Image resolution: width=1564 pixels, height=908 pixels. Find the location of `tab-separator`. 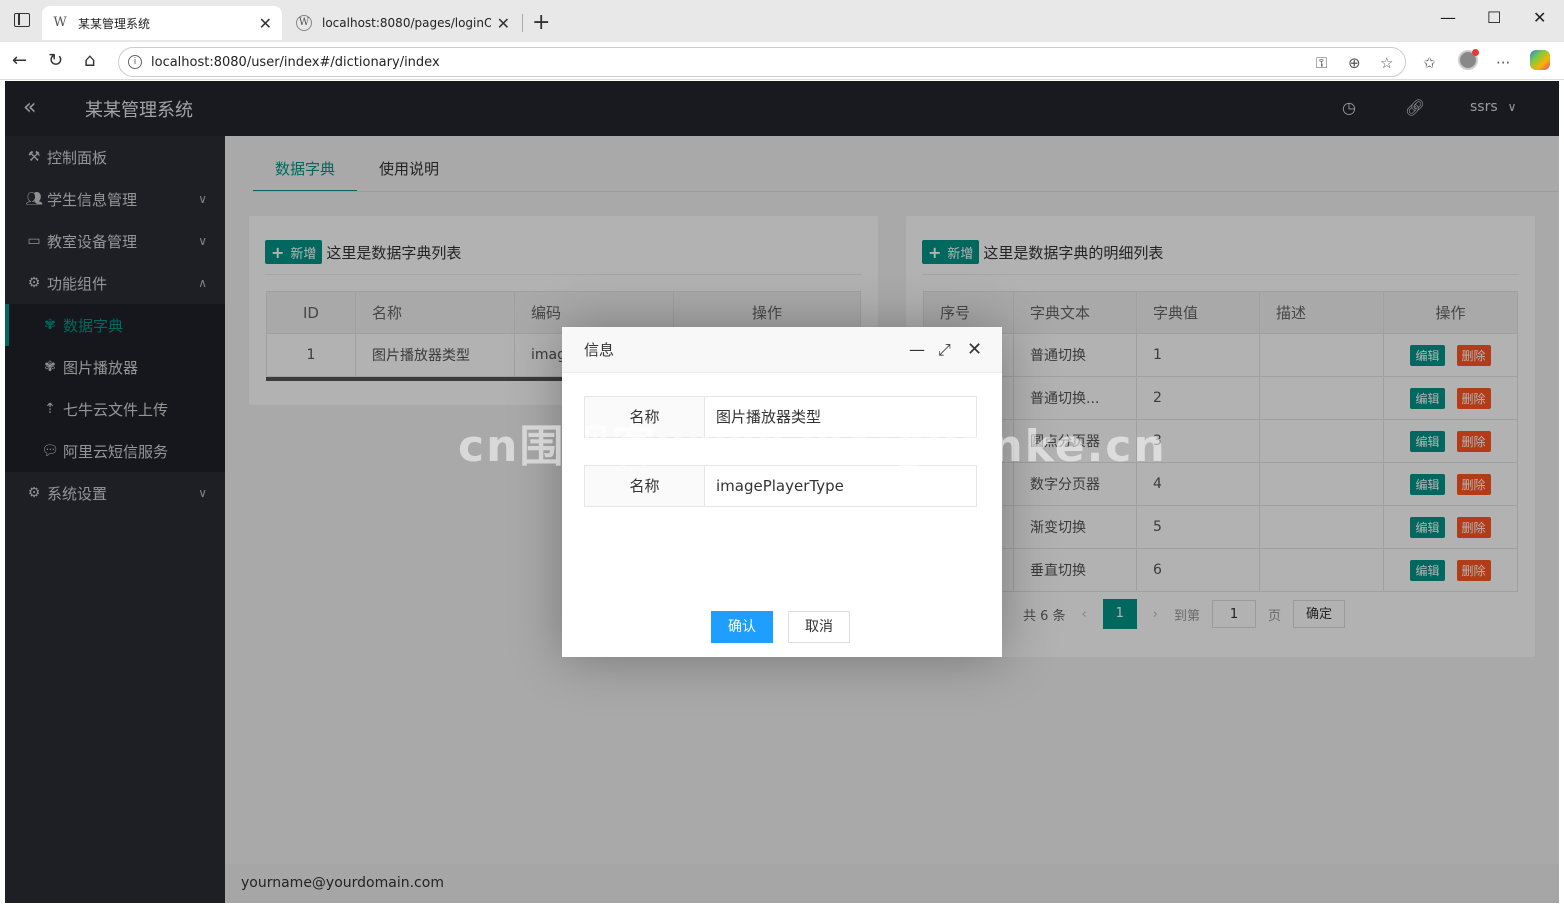

tab-separator is located at coordinates (522, 23).